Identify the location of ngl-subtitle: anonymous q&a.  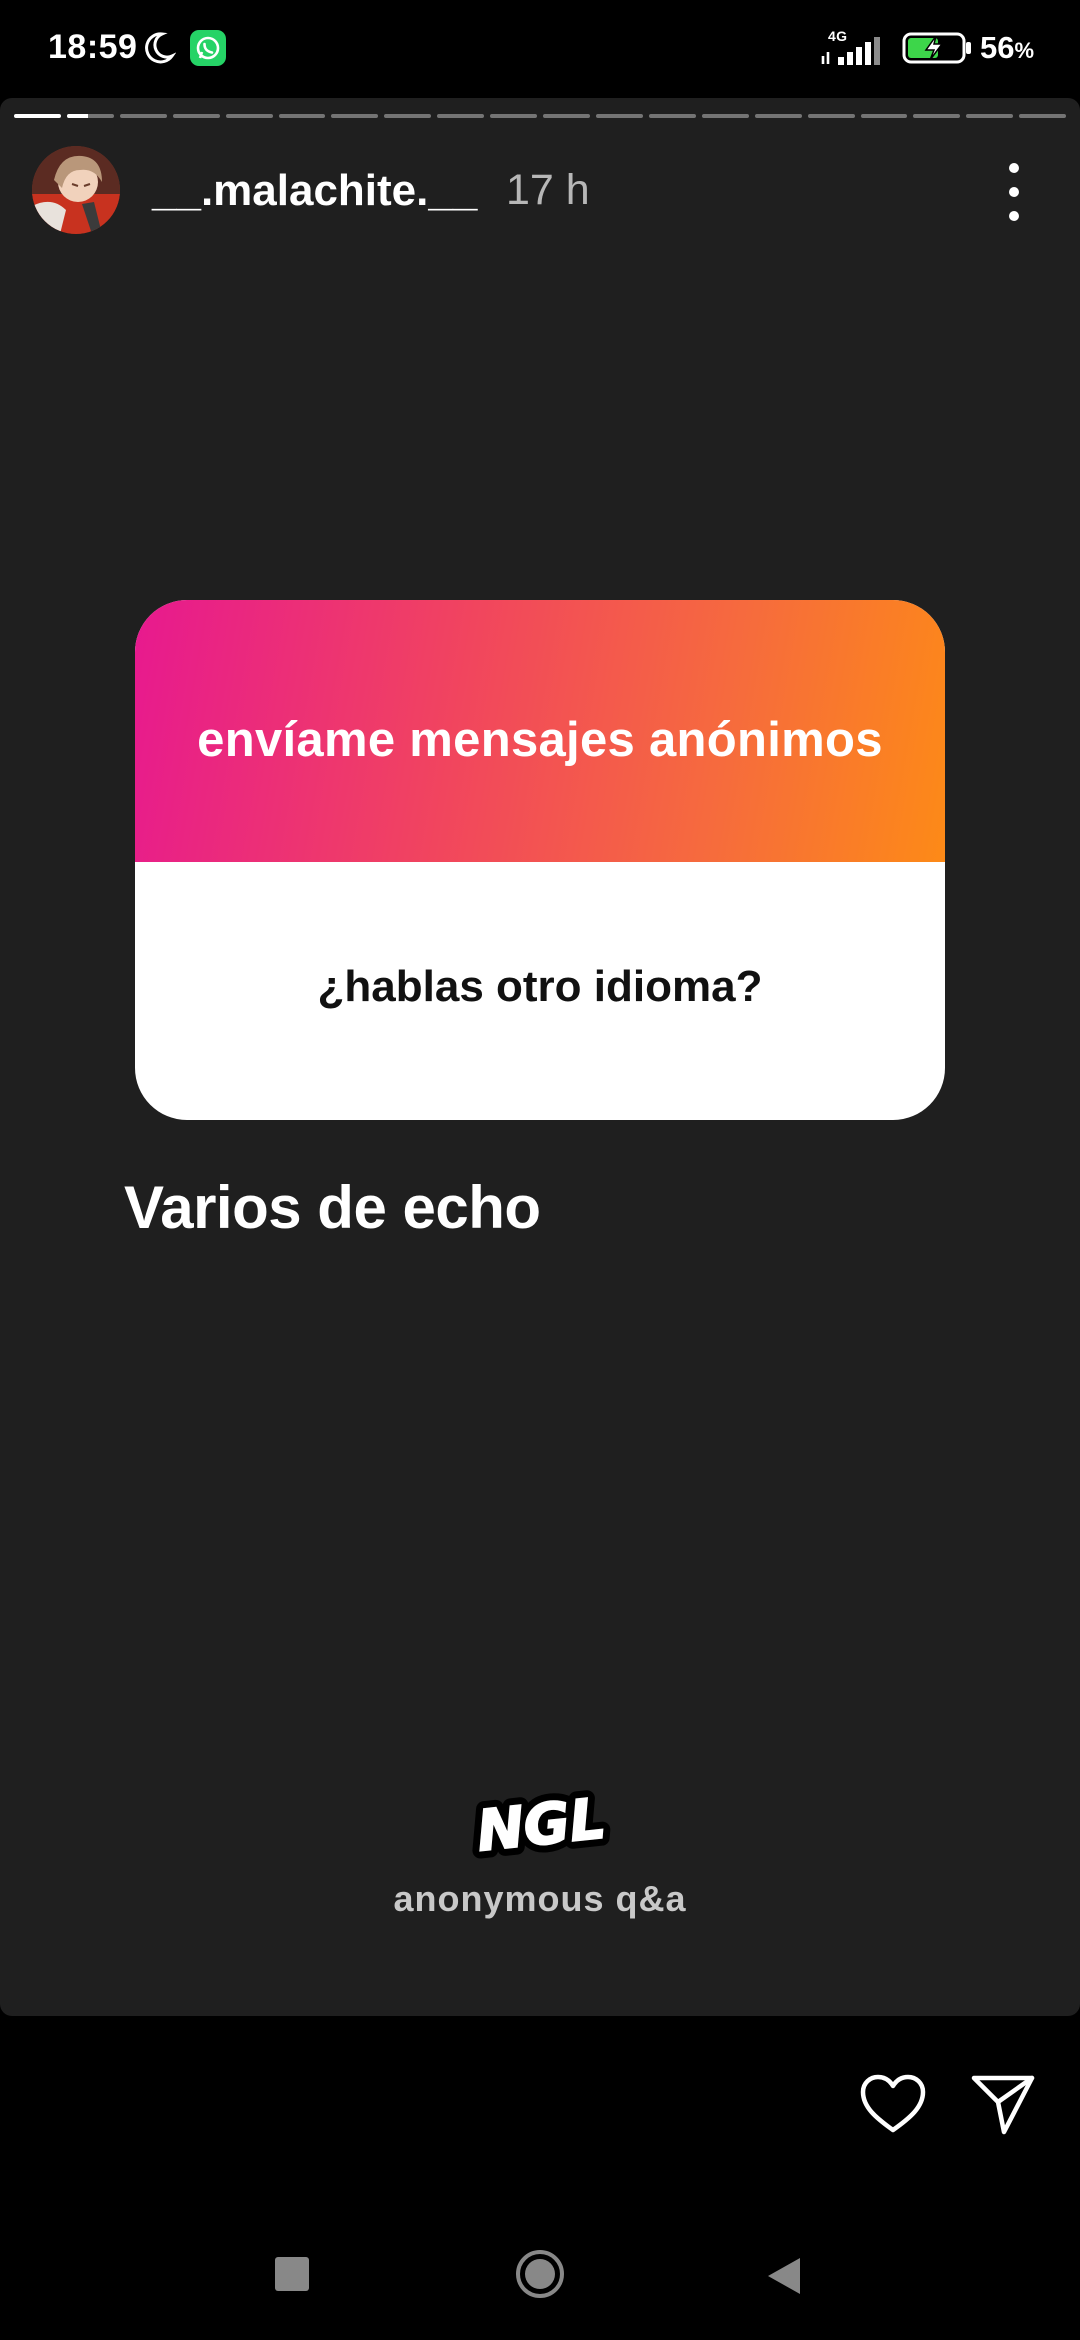
(540, 1898).